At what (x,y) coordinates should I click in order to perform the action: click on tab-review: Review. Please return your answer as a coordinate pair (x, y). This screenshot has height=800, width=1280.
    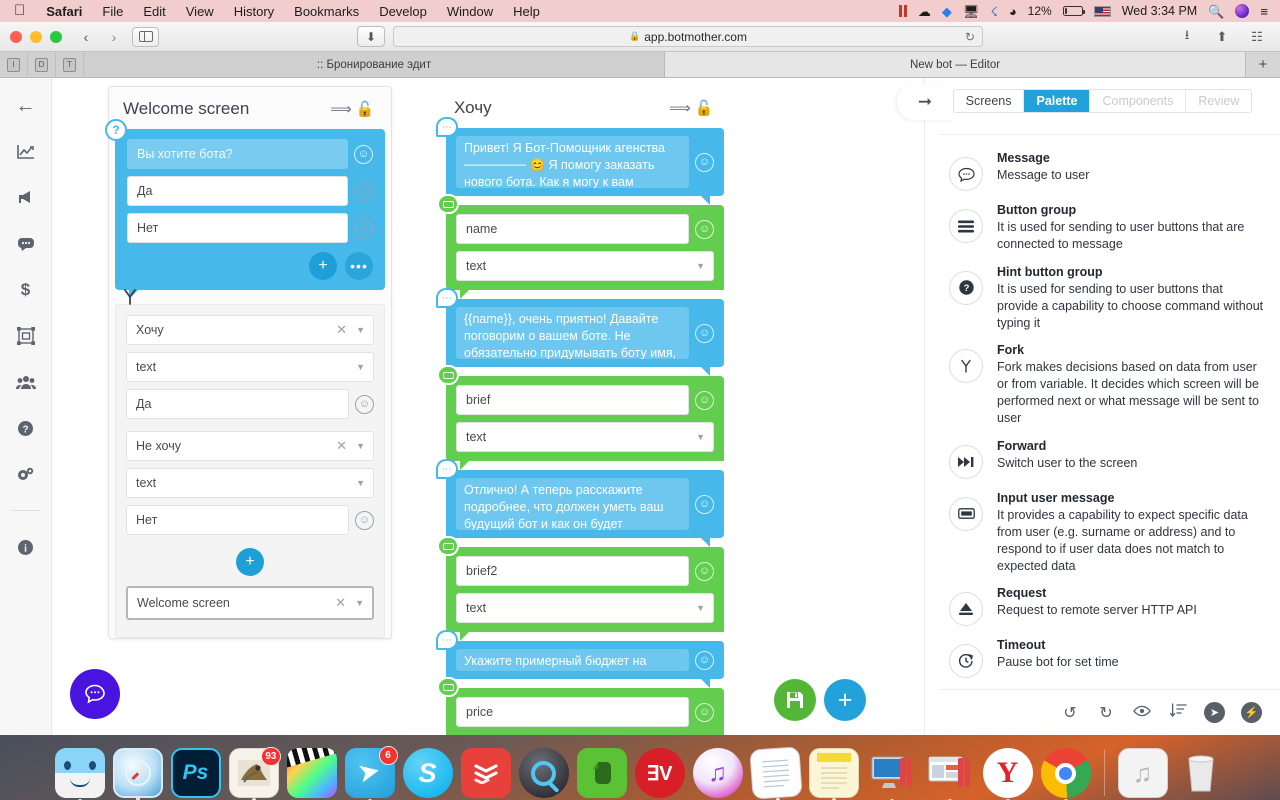
    Looking at the image, I should click on (1218, 101).